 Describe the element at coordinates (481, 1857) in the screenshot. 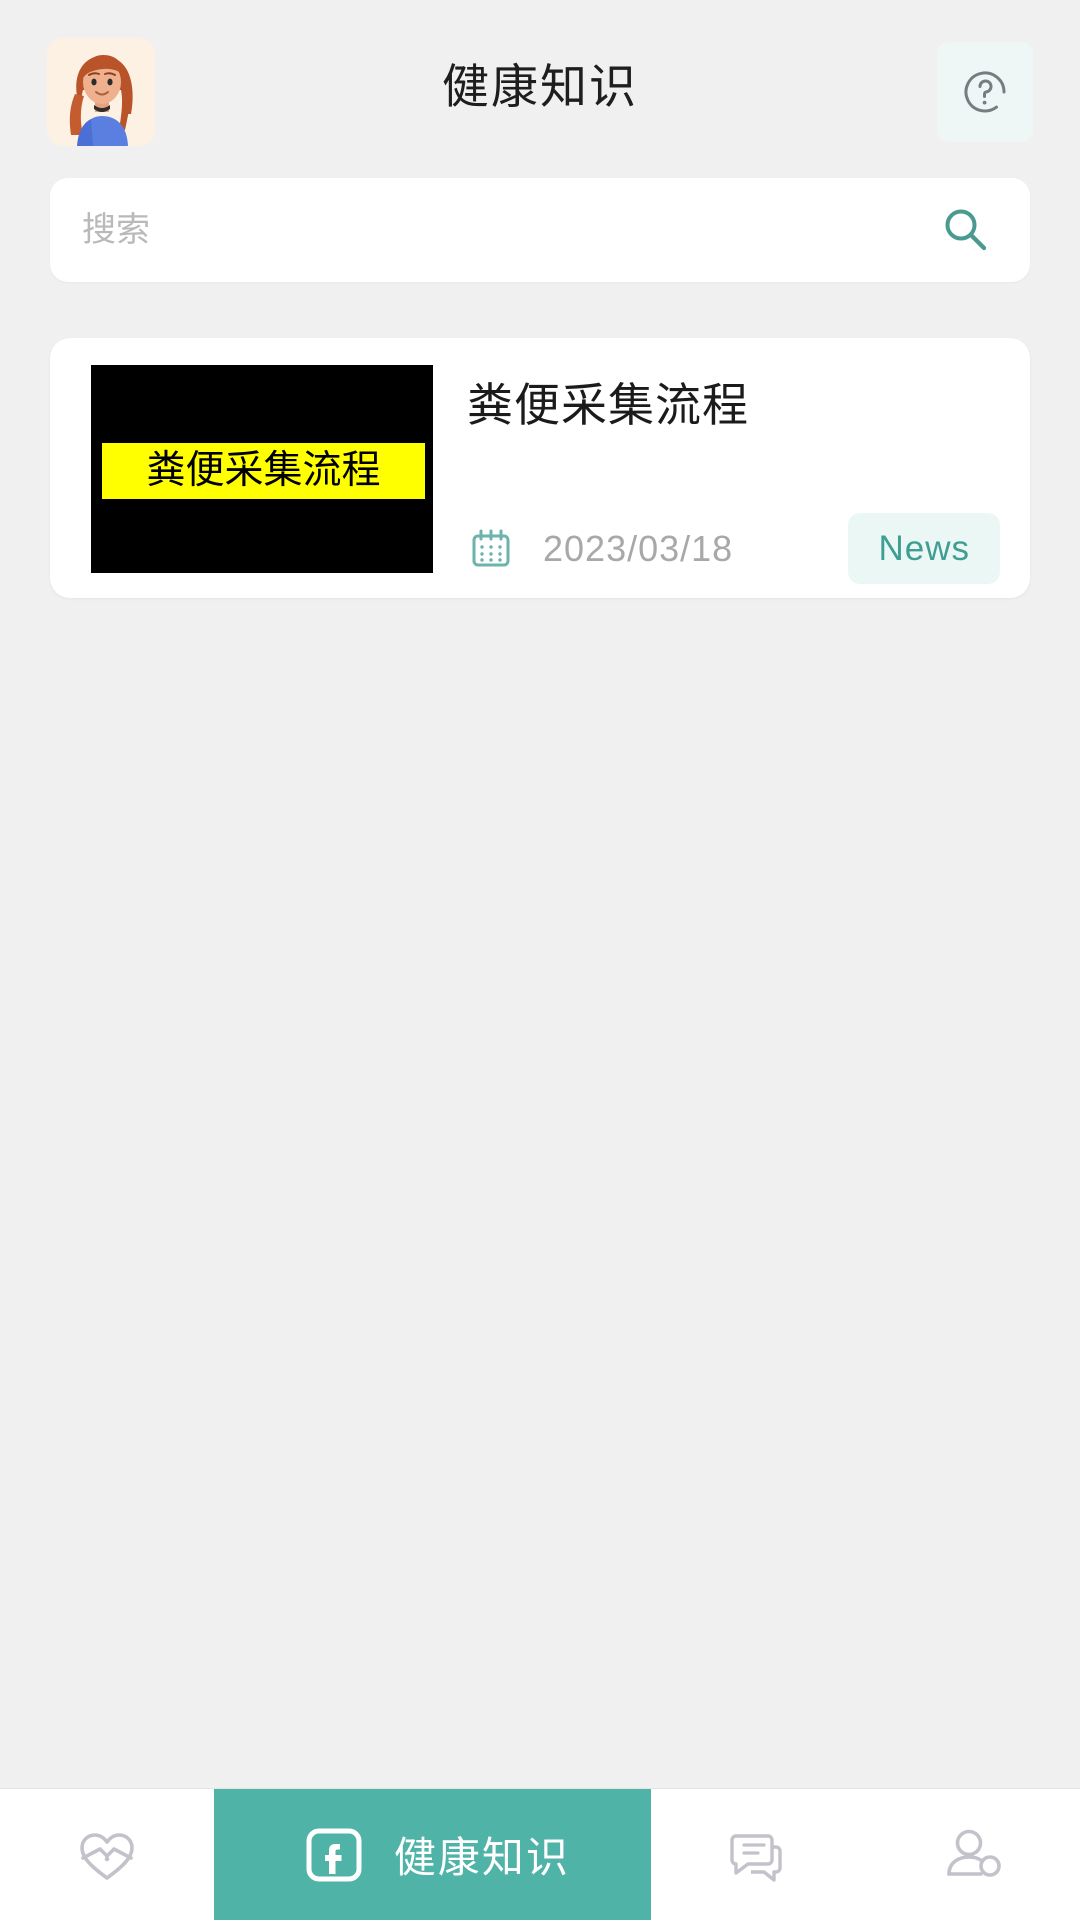

I see `nav-item-knowledge-label: 健康知识` at that location.